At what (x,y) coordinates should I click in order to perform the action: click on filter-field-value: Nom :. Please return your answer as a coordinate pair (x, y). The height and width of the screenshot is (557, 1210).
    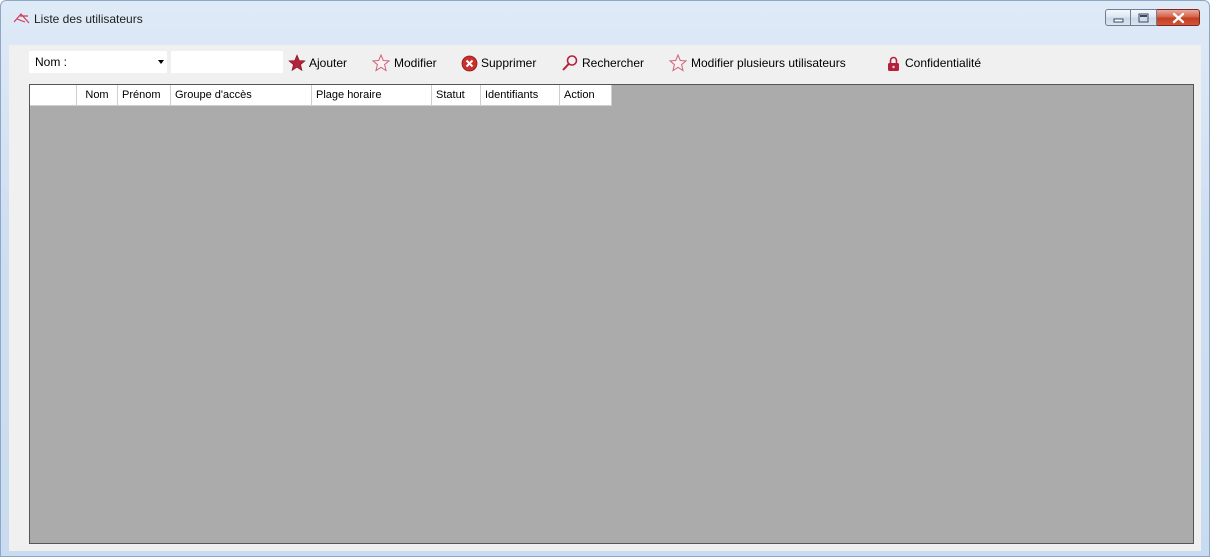
    Looking at the image, I should click on (51, 62).